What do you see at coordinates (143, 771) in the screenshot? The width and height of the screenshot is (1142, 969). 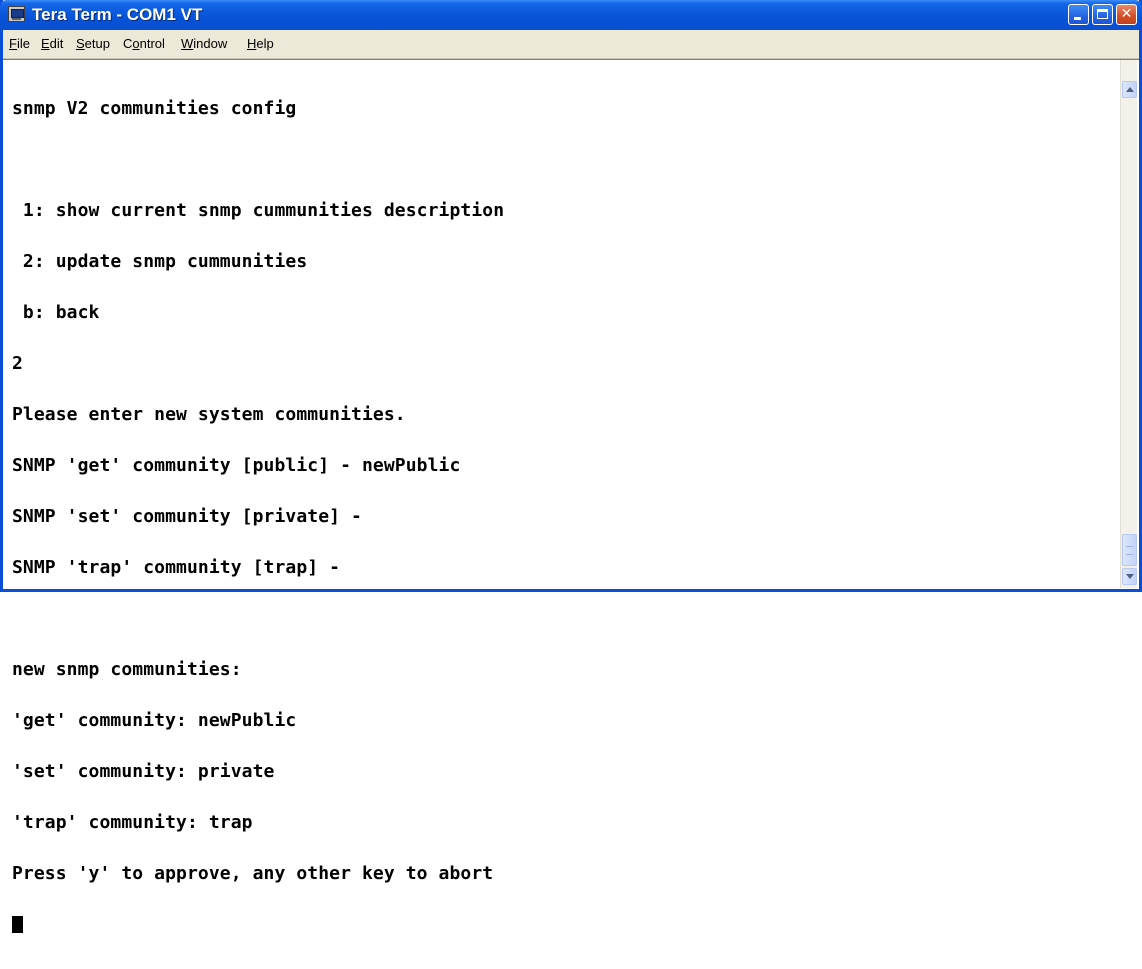 I see `terminal-line: 'set' community: private` at bounding box center [143, 771].